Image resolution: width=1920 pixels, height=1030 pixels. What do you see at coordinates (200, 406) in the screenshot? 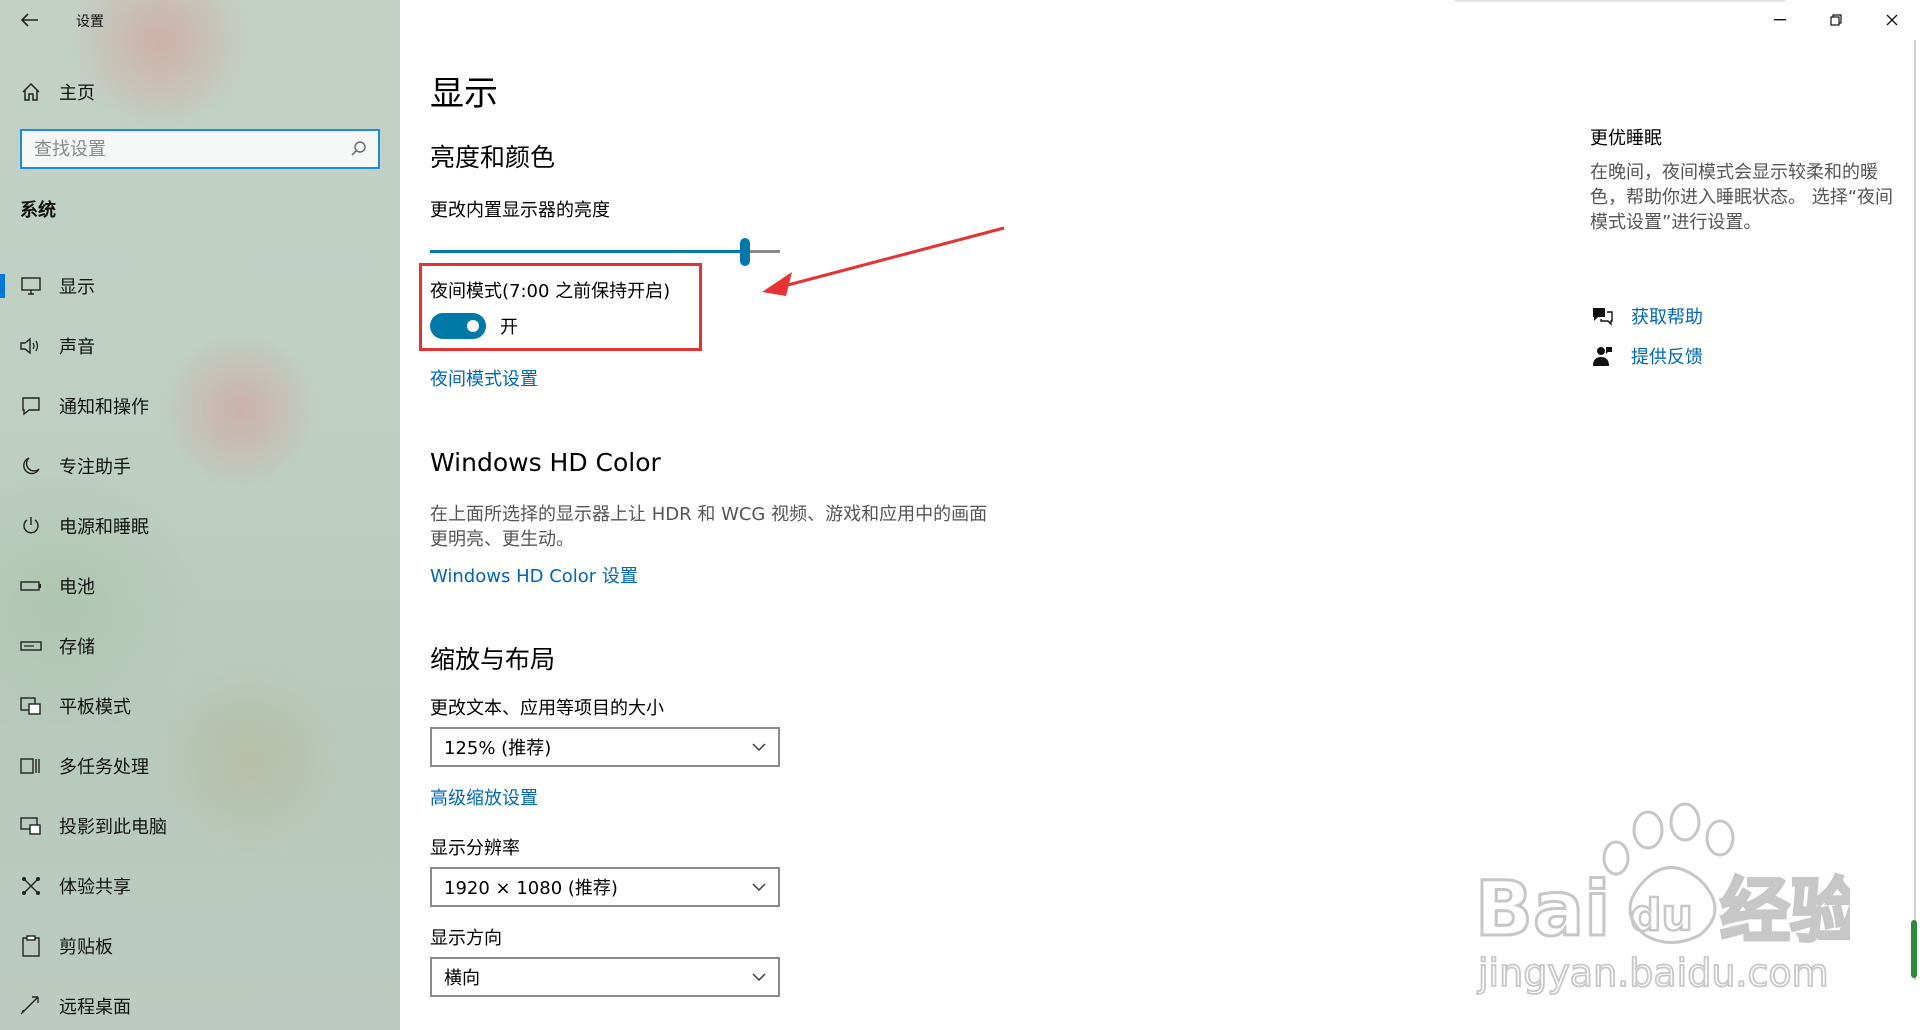
I see `sidebar-item-notifications: 通知和操作` at bounding box center [200, 406].